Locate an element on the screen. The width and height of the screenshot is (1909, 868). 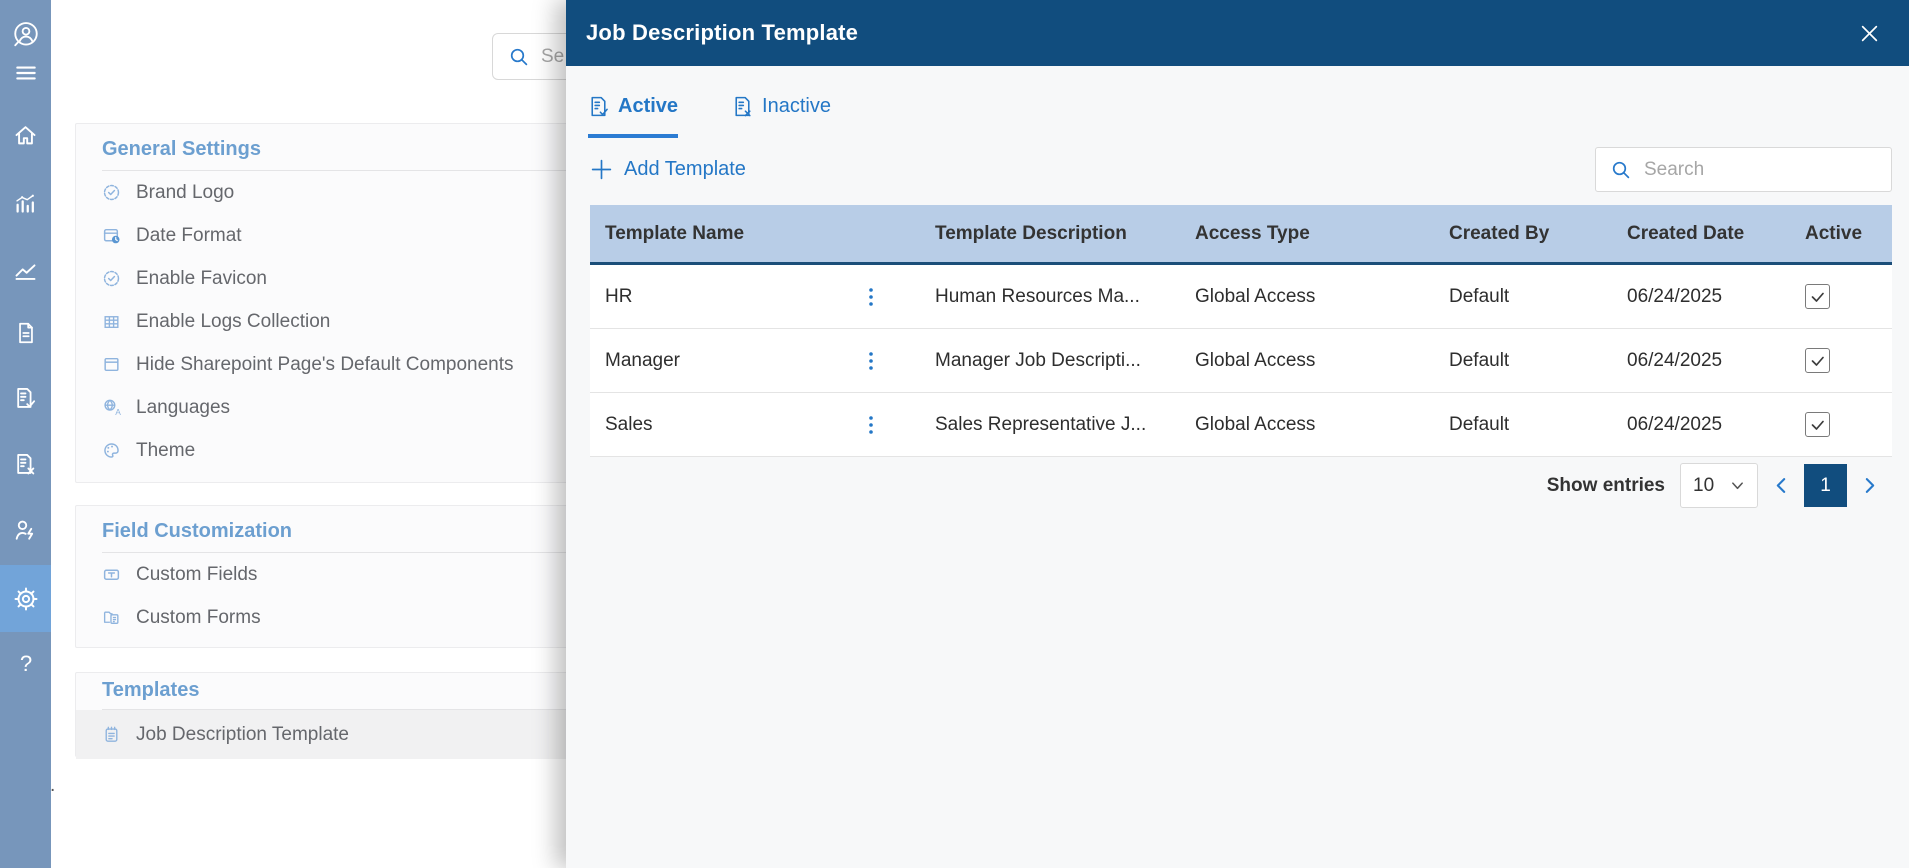
sidebar-item-menu is located at coordinates (25, 73).